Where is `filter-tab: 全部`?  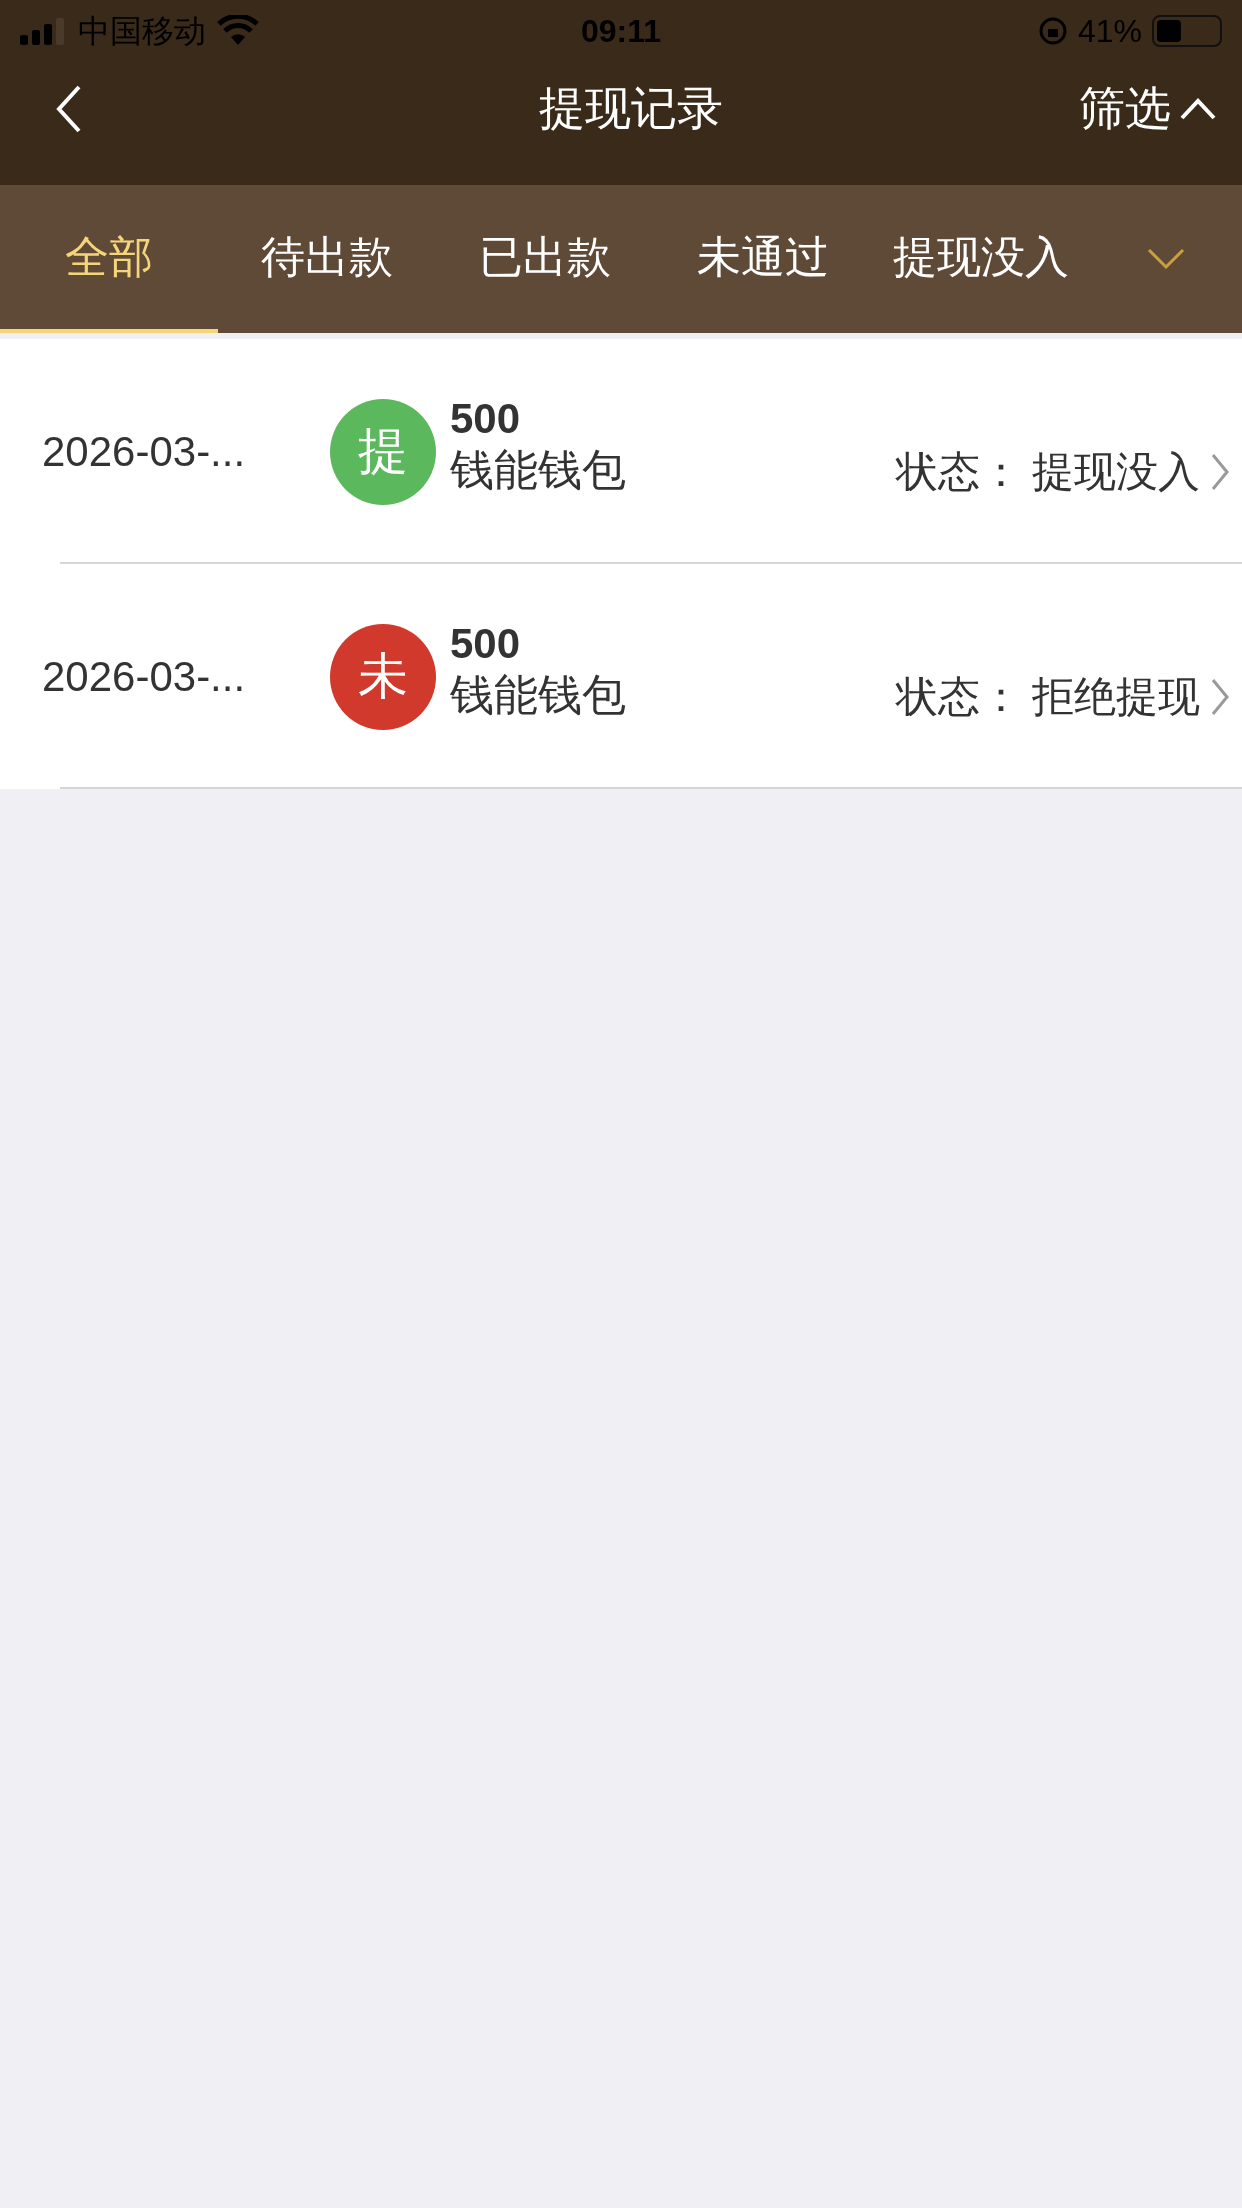 filter-tab: 全部 is located at coordinates (109, 259).